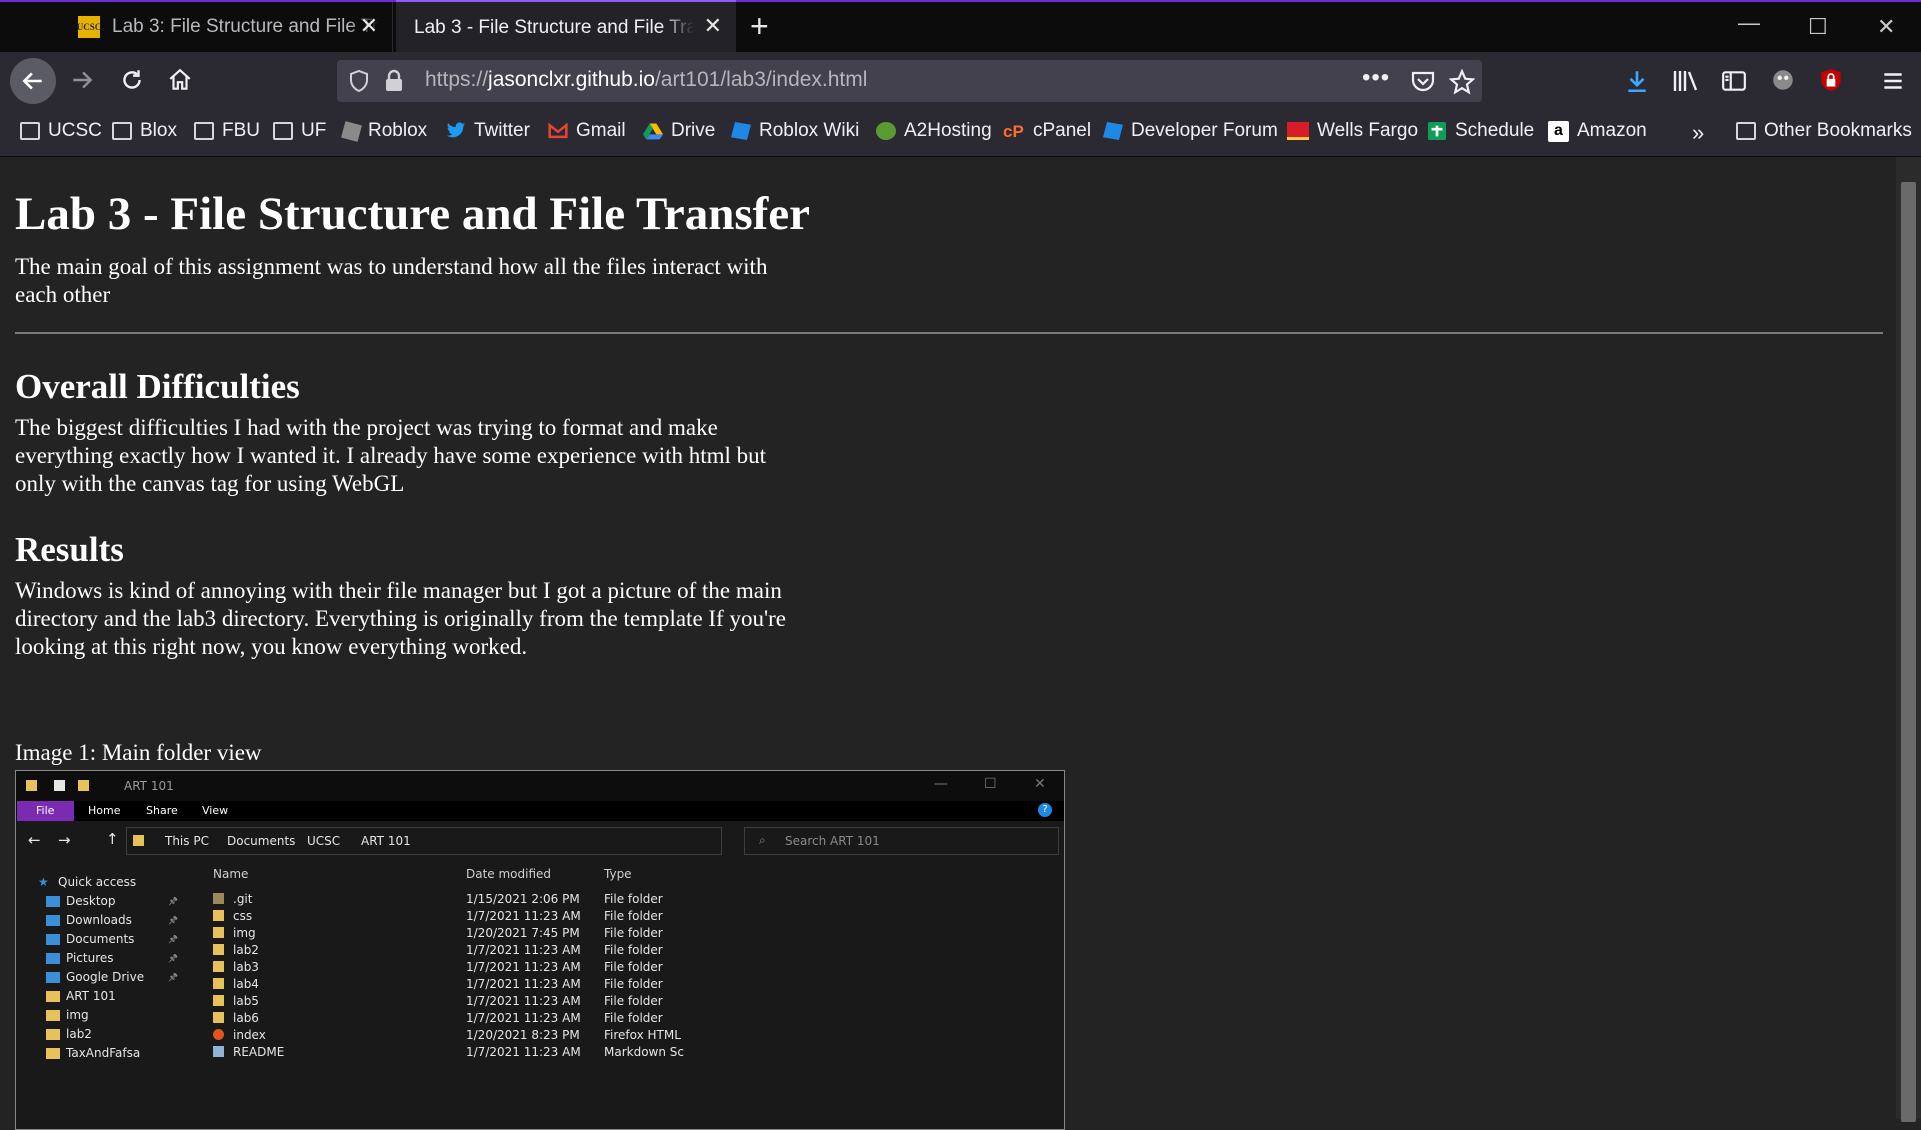  I want to click on home-icon, so click(180, 79).